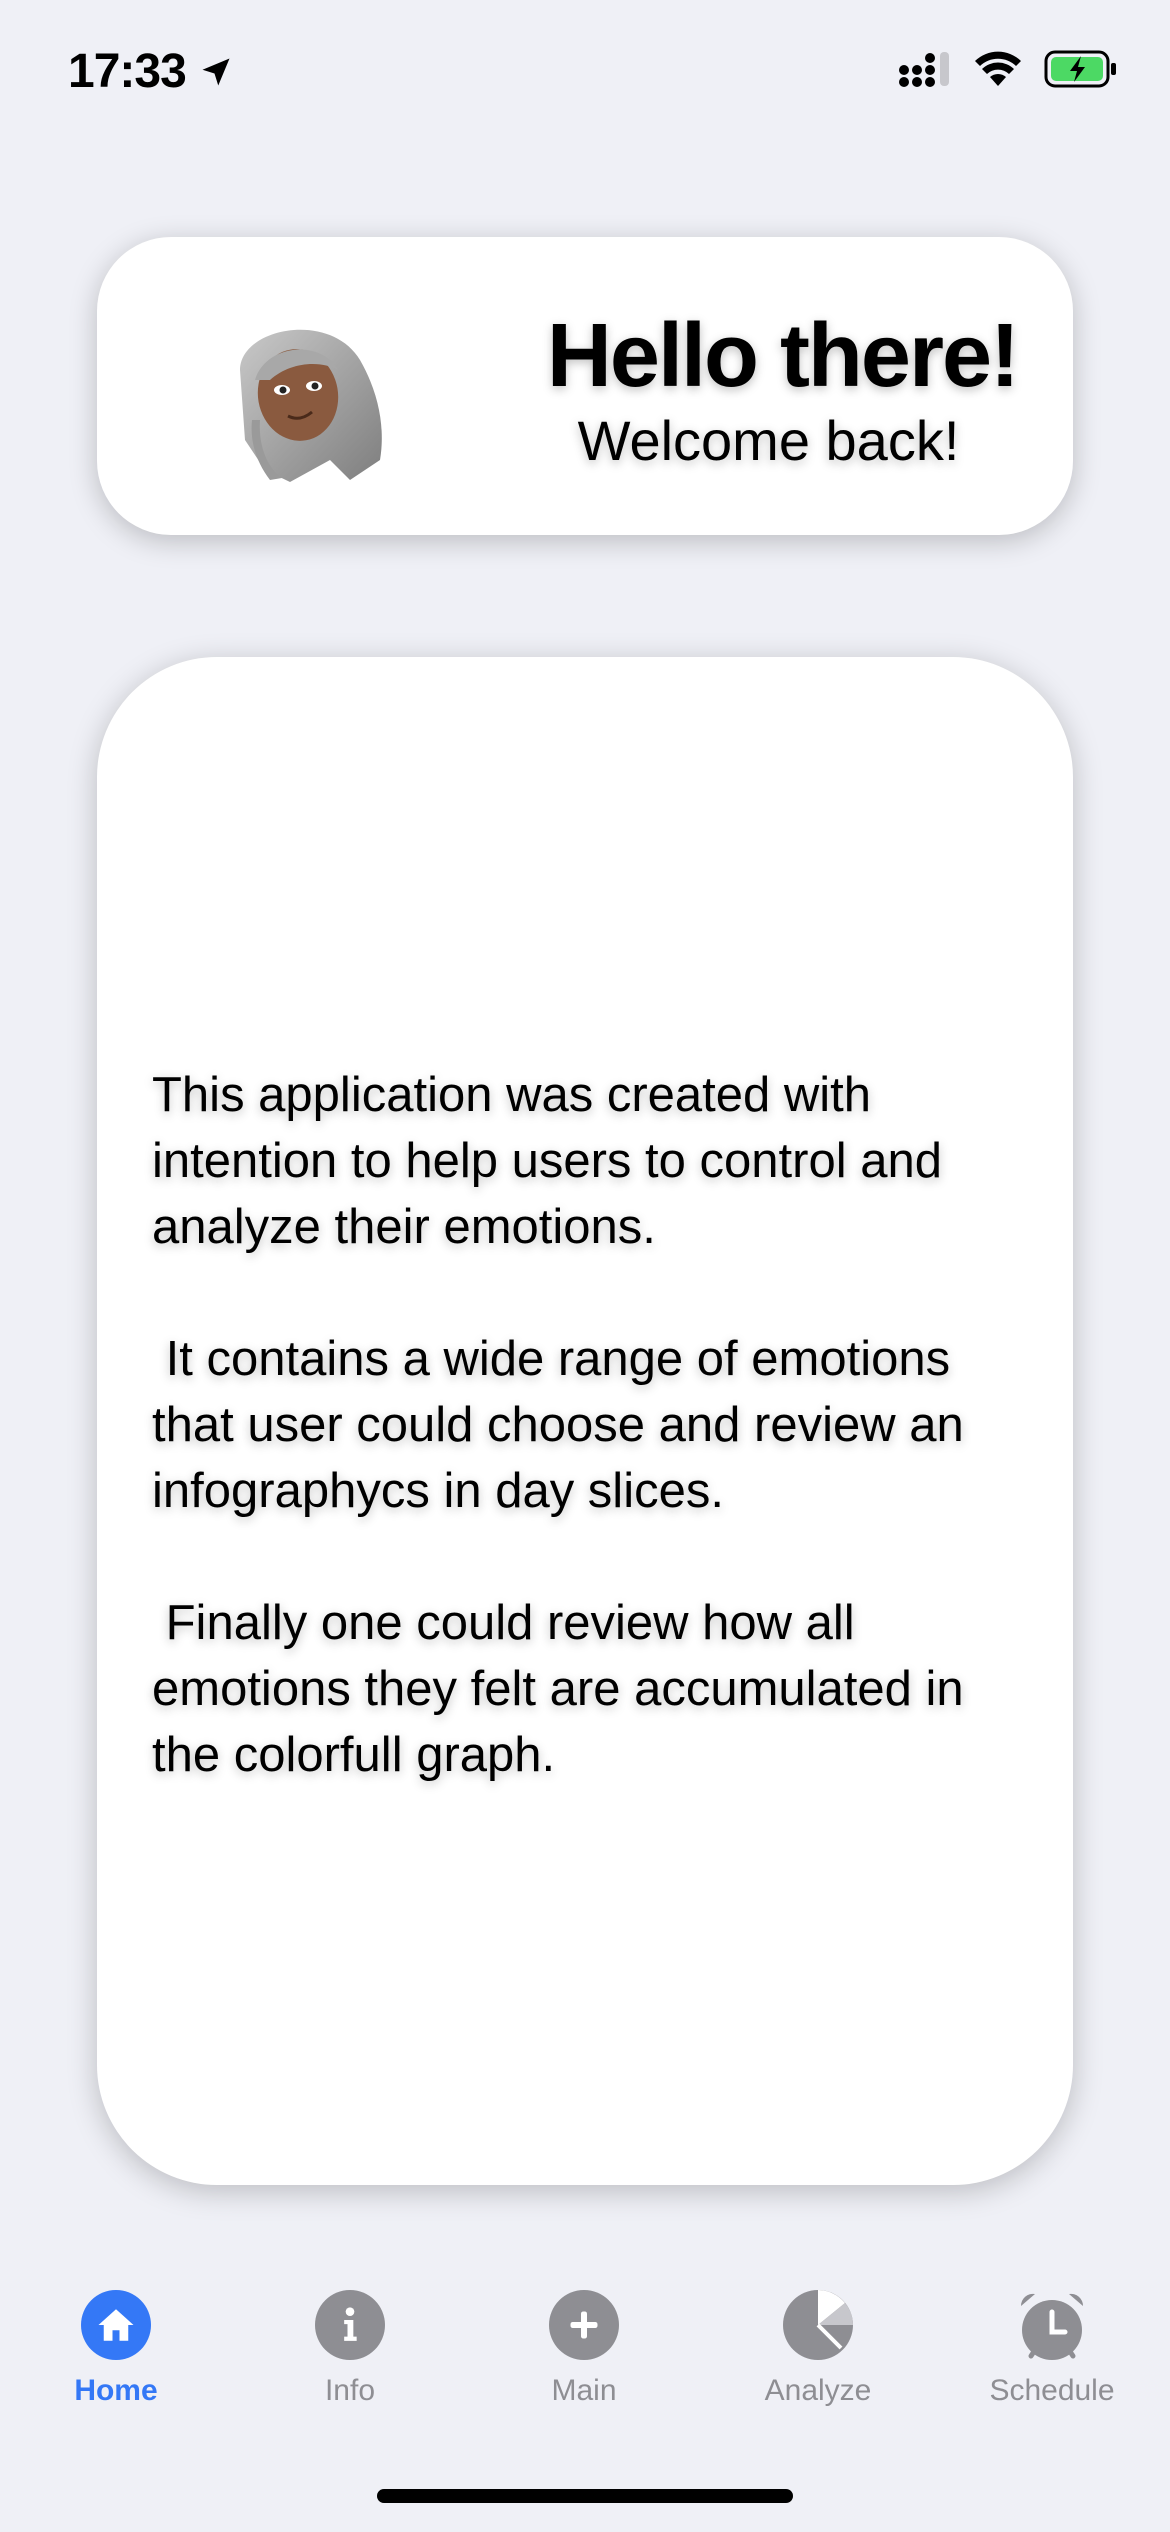 The width and height of the screenshot is (1170, 2532). Describe the element at coordinates (584, 2325) in the screenshot. I see `plus-icon` at that location.